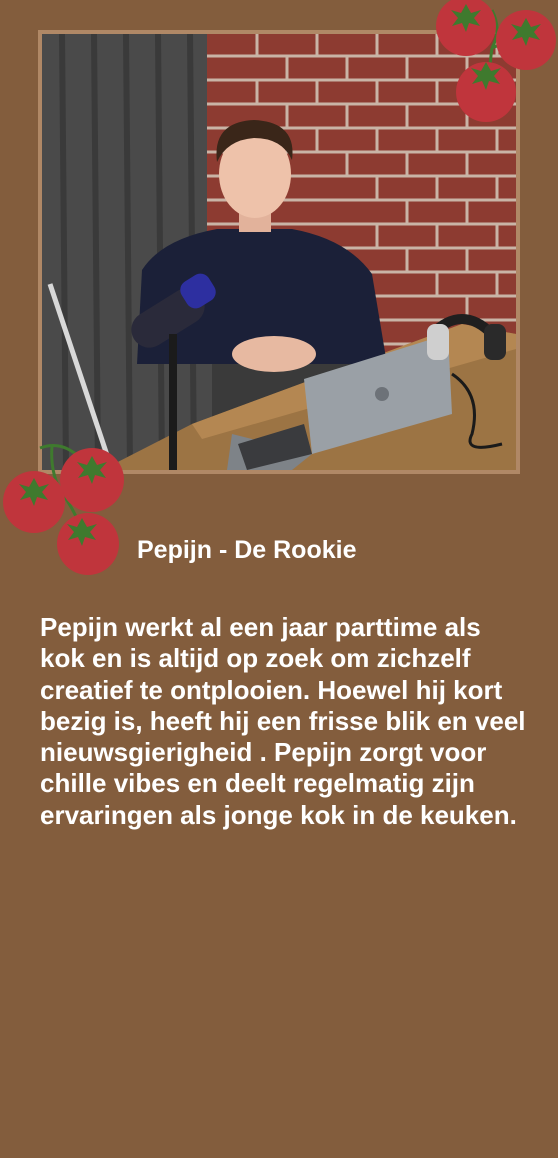 Image resolution: width=558 pixels, height=1158 pixels. I want to click on profile-name: Pepijn - De Rookie, so click(247, 550).